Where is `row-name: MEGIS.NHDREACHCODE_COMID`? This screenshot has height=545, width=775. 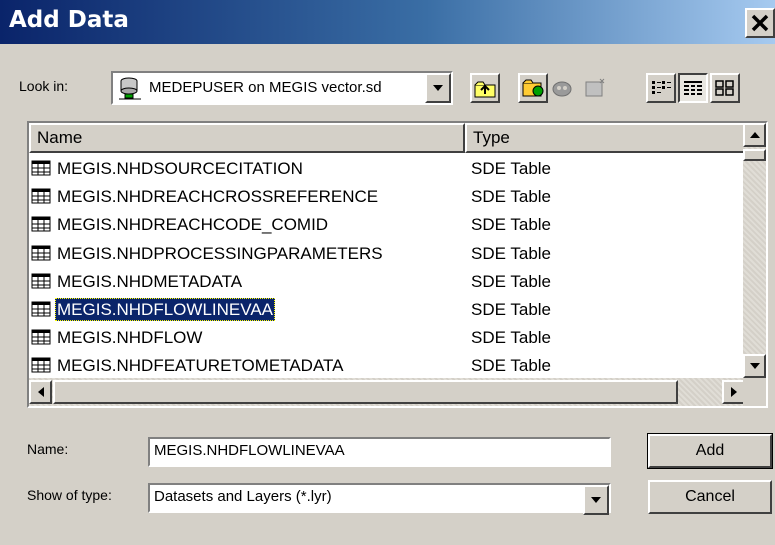
row-name: MEGIS.NHDREACHCODE_COMID is located at coordinates (193, 225).